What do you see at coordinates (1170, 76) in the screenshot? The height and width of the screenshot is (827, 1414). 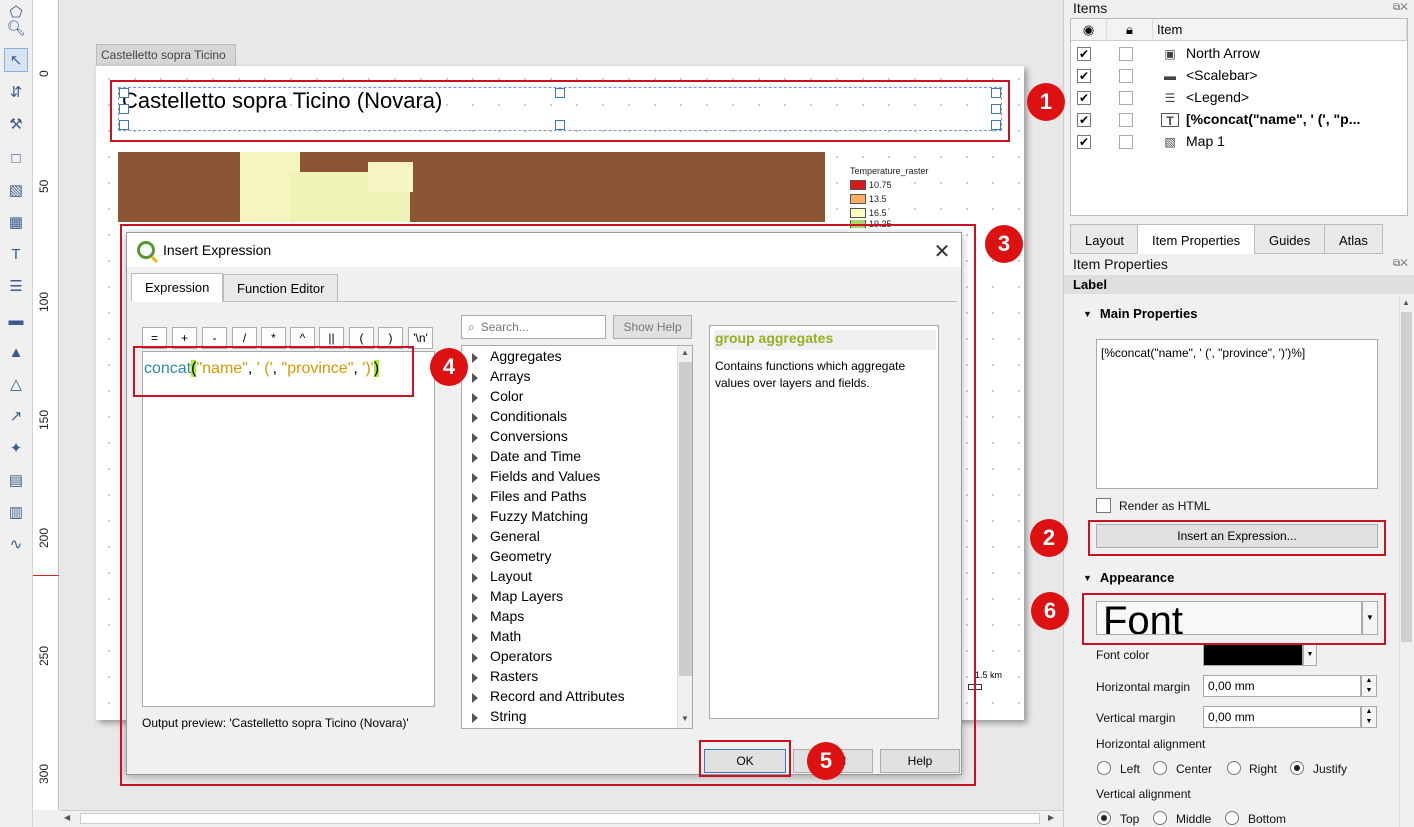 I see `scalebar-icon: ▬` at bounding box center [1170, 76].